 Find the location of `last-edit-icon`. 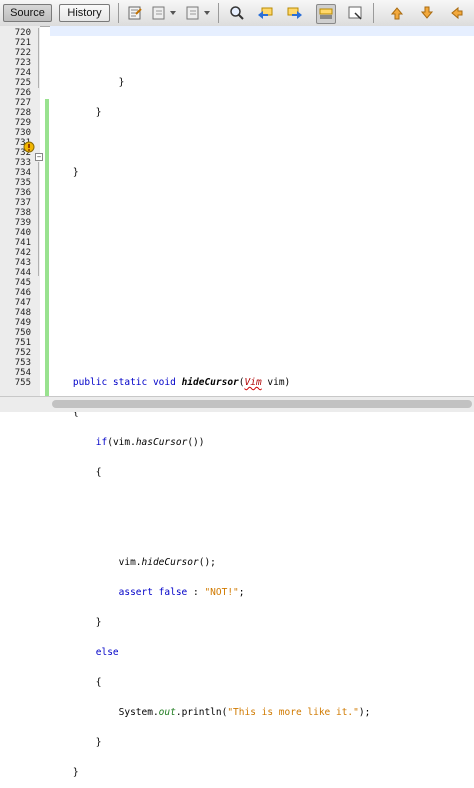

last-edit-icon is located at coordinates (135, 13).